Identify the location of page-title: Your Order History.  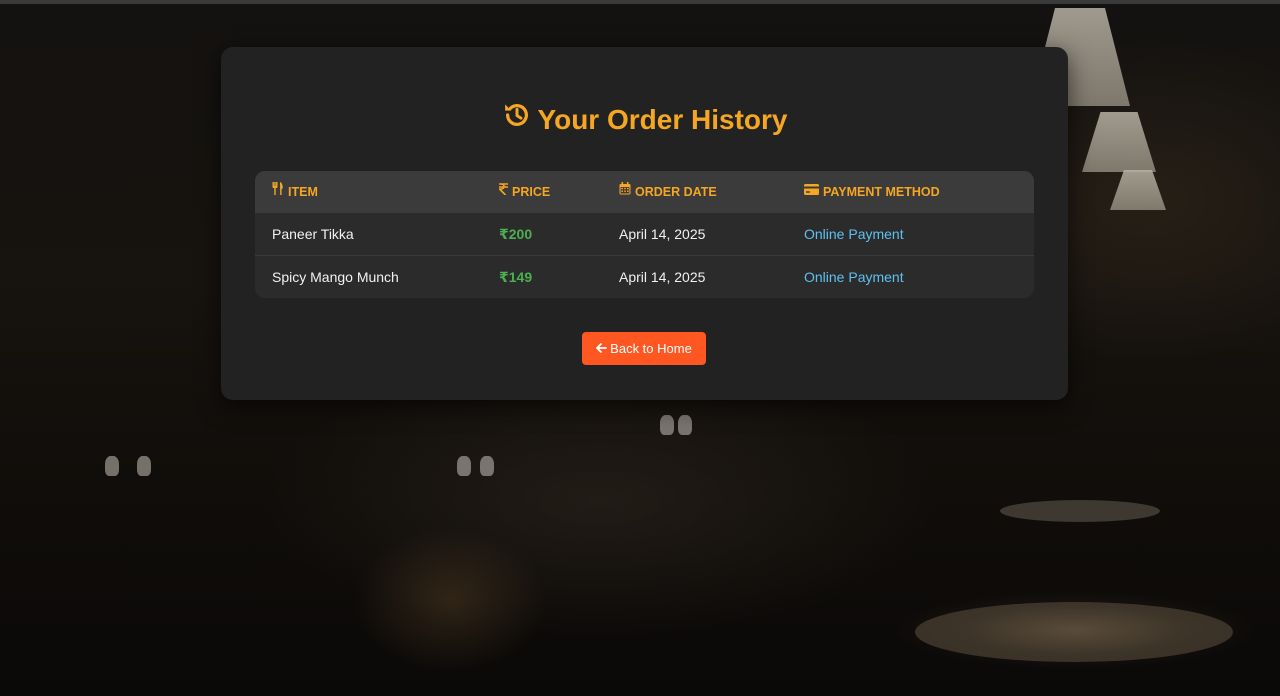
(644, 120).